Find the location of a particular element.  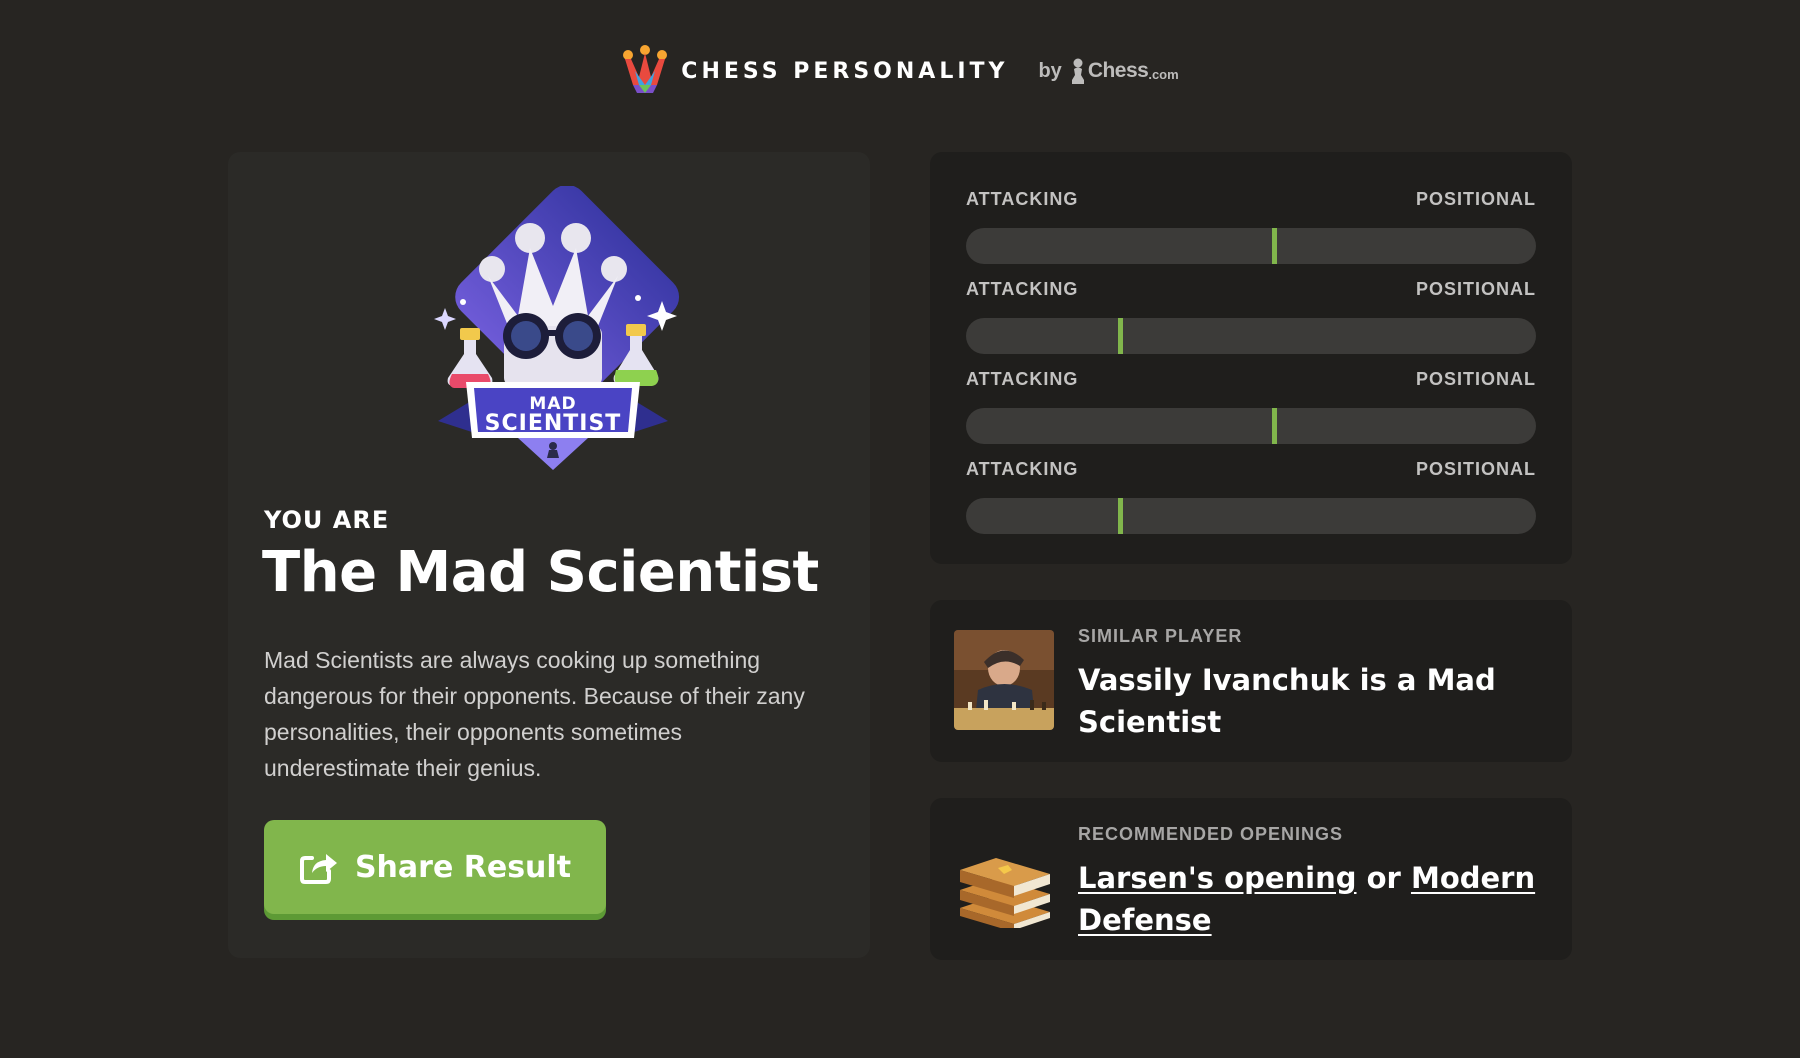

chesscom-suffix: .com is located at coordinates (1163, 74).